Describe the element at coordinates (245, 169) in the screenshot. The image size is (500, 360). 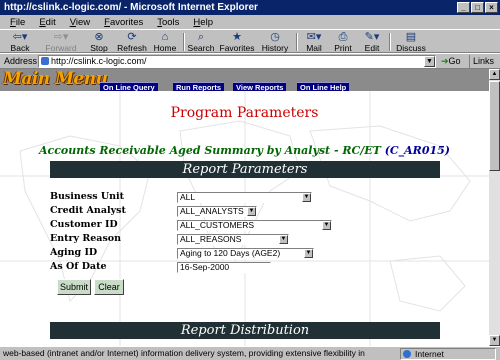
I see `report-parameters-header: Report Parameters` at that location.